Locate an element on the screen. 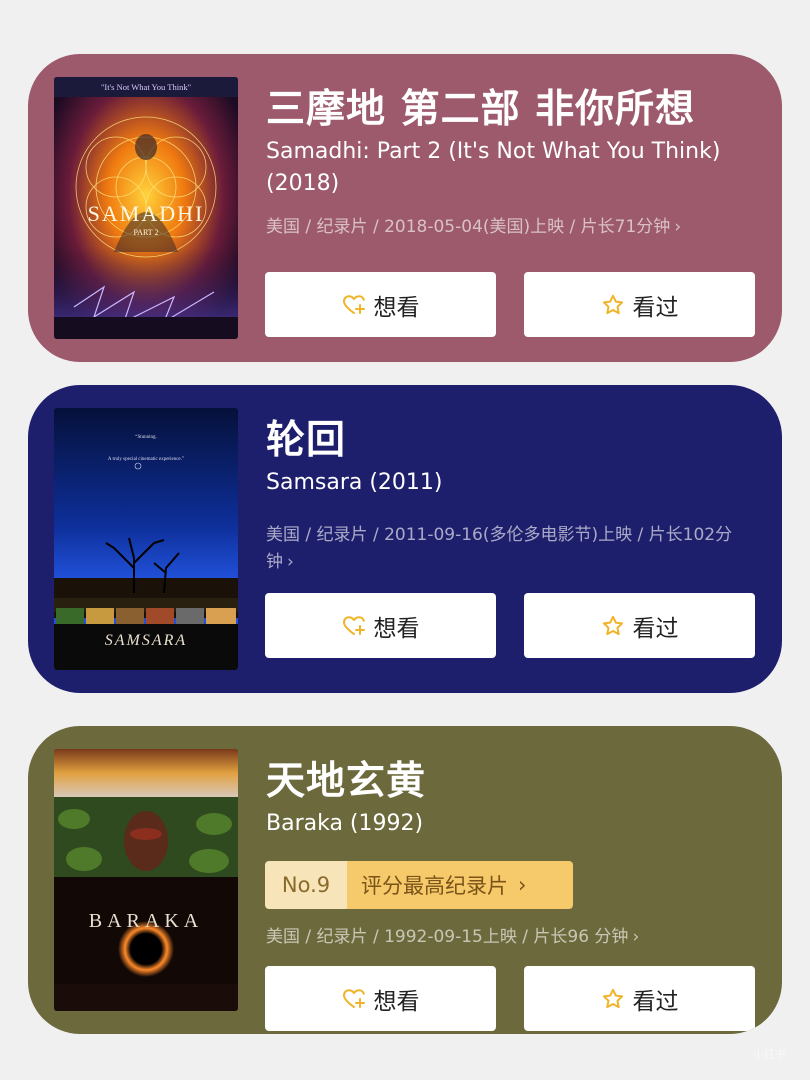  movie-meta-text: 美国 / 纪录片 / 1992-09-15上映 / 片长96 分钟 is located at coordinates (447, 937).